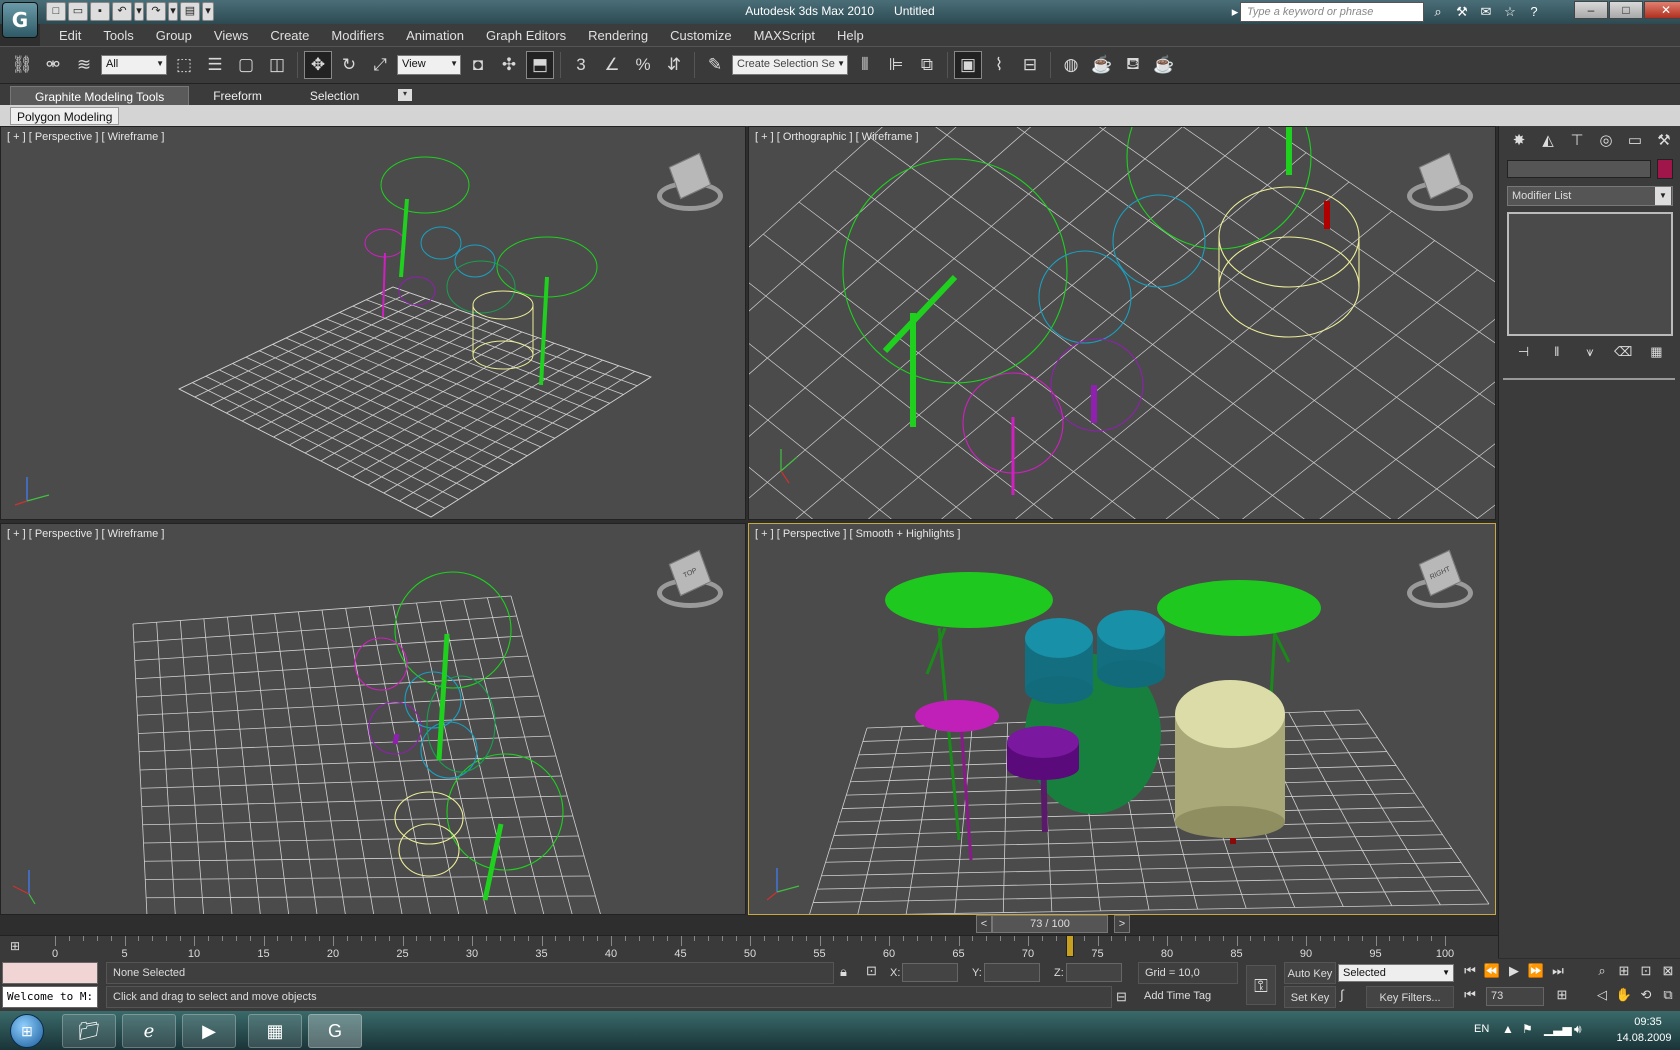 The image size is (1680, 1050). Describe the element at coordinates (1310, 997) in the screenshot. I see `set-key-button: Set Key` at that location.